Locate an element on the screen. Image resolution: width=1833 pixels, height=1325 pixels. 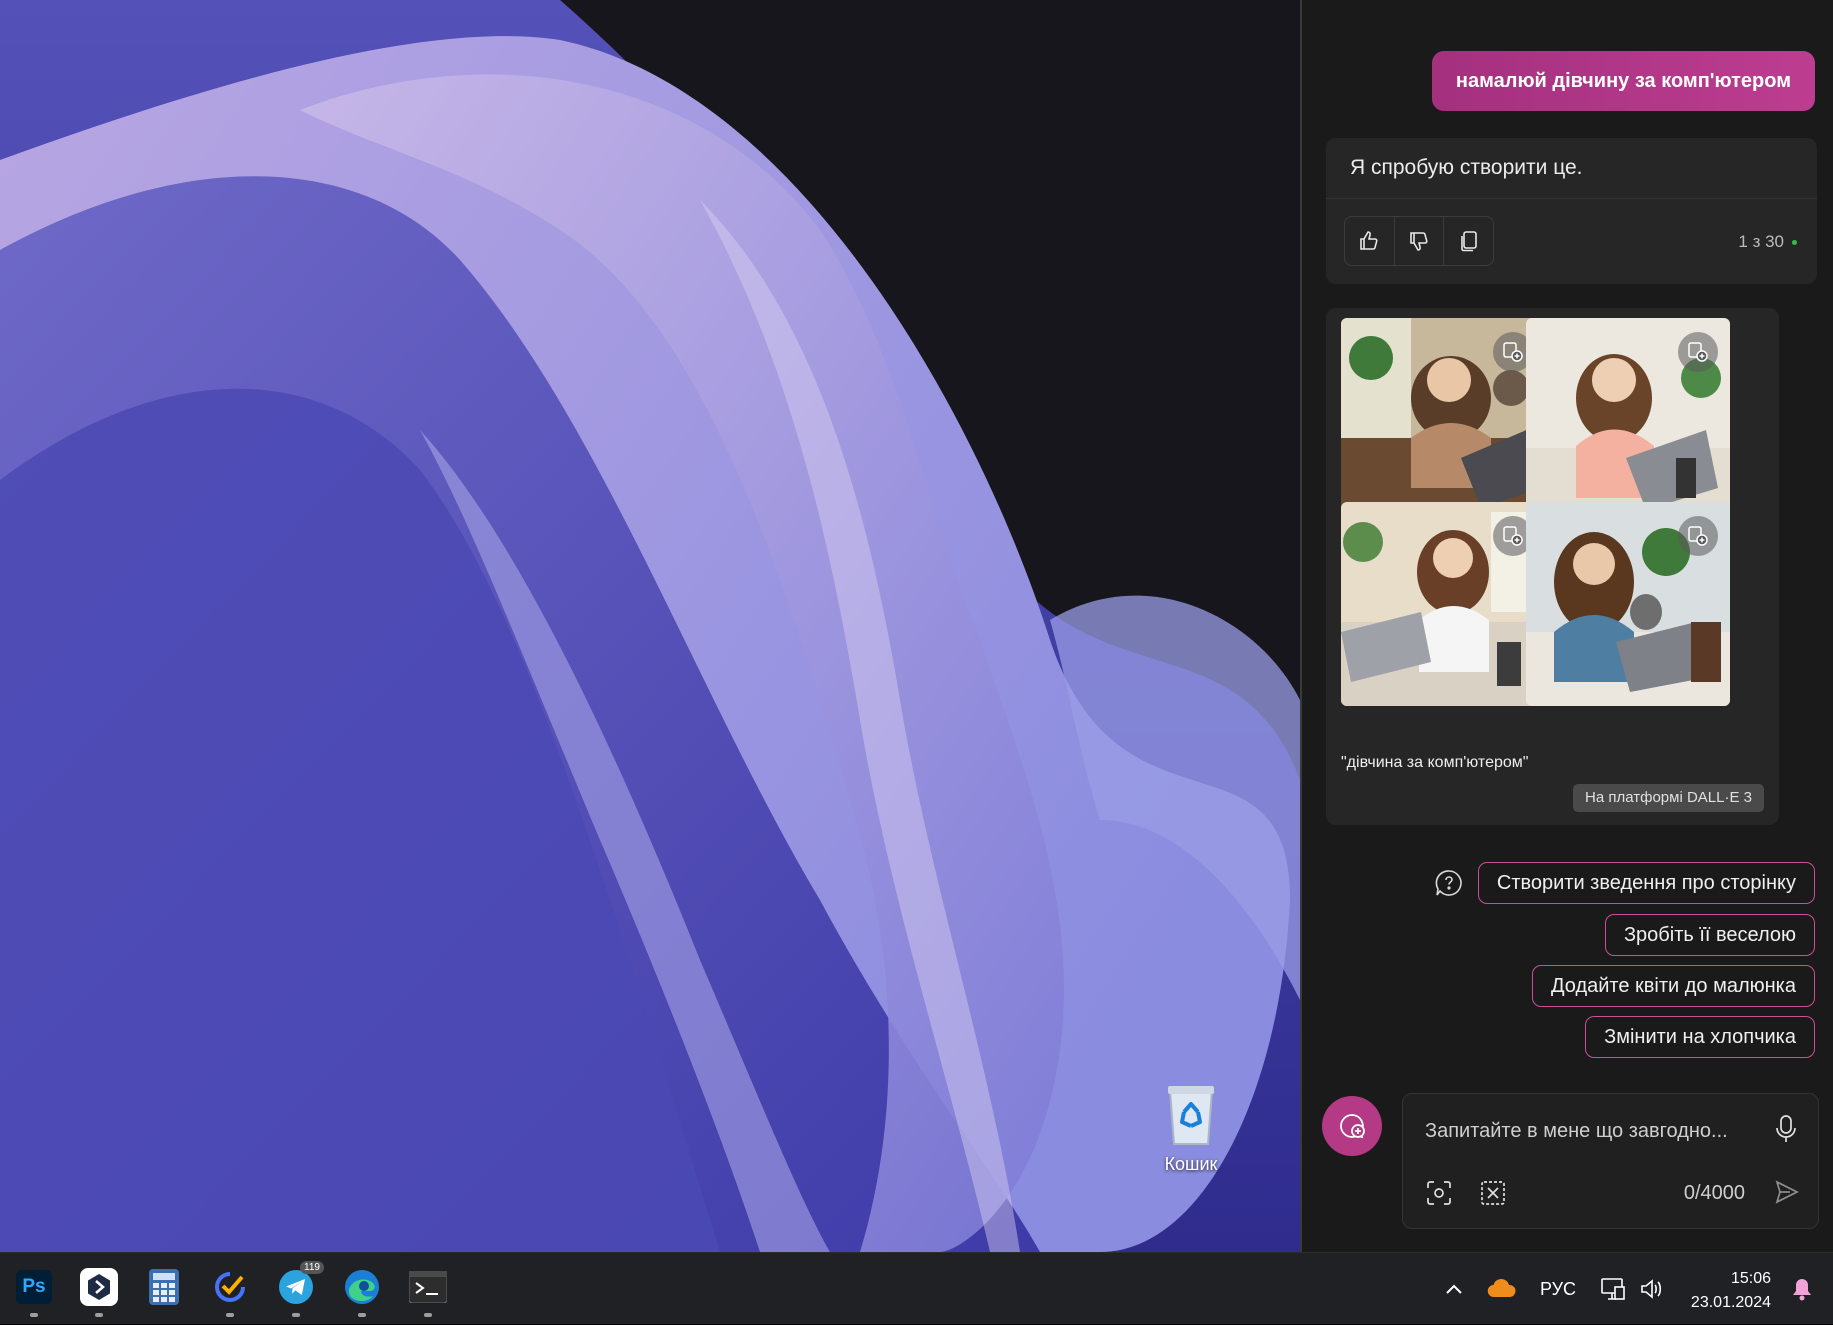
taskbar-app-telegram: 119 is located at coordinates (299, 1289).